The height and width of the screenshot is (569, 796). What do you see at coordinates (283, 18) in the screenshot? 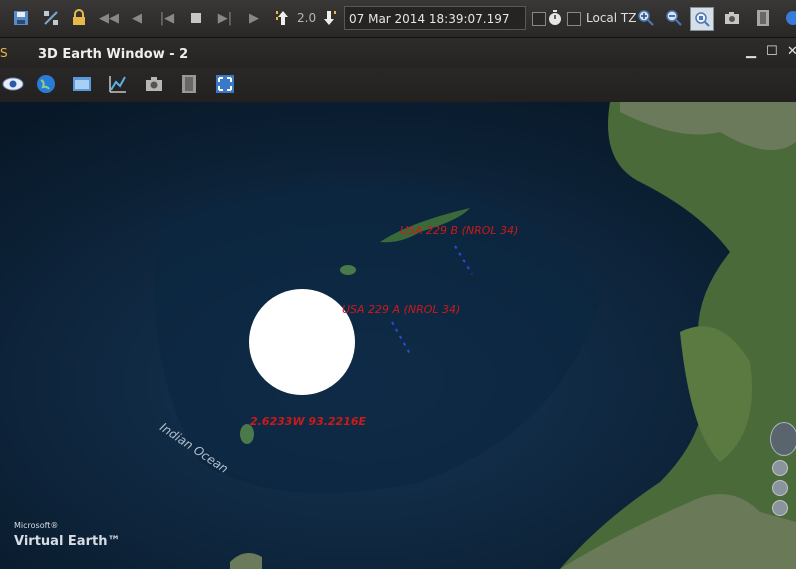
I see `increase-speed-icon` at bounding box center [283, 18].